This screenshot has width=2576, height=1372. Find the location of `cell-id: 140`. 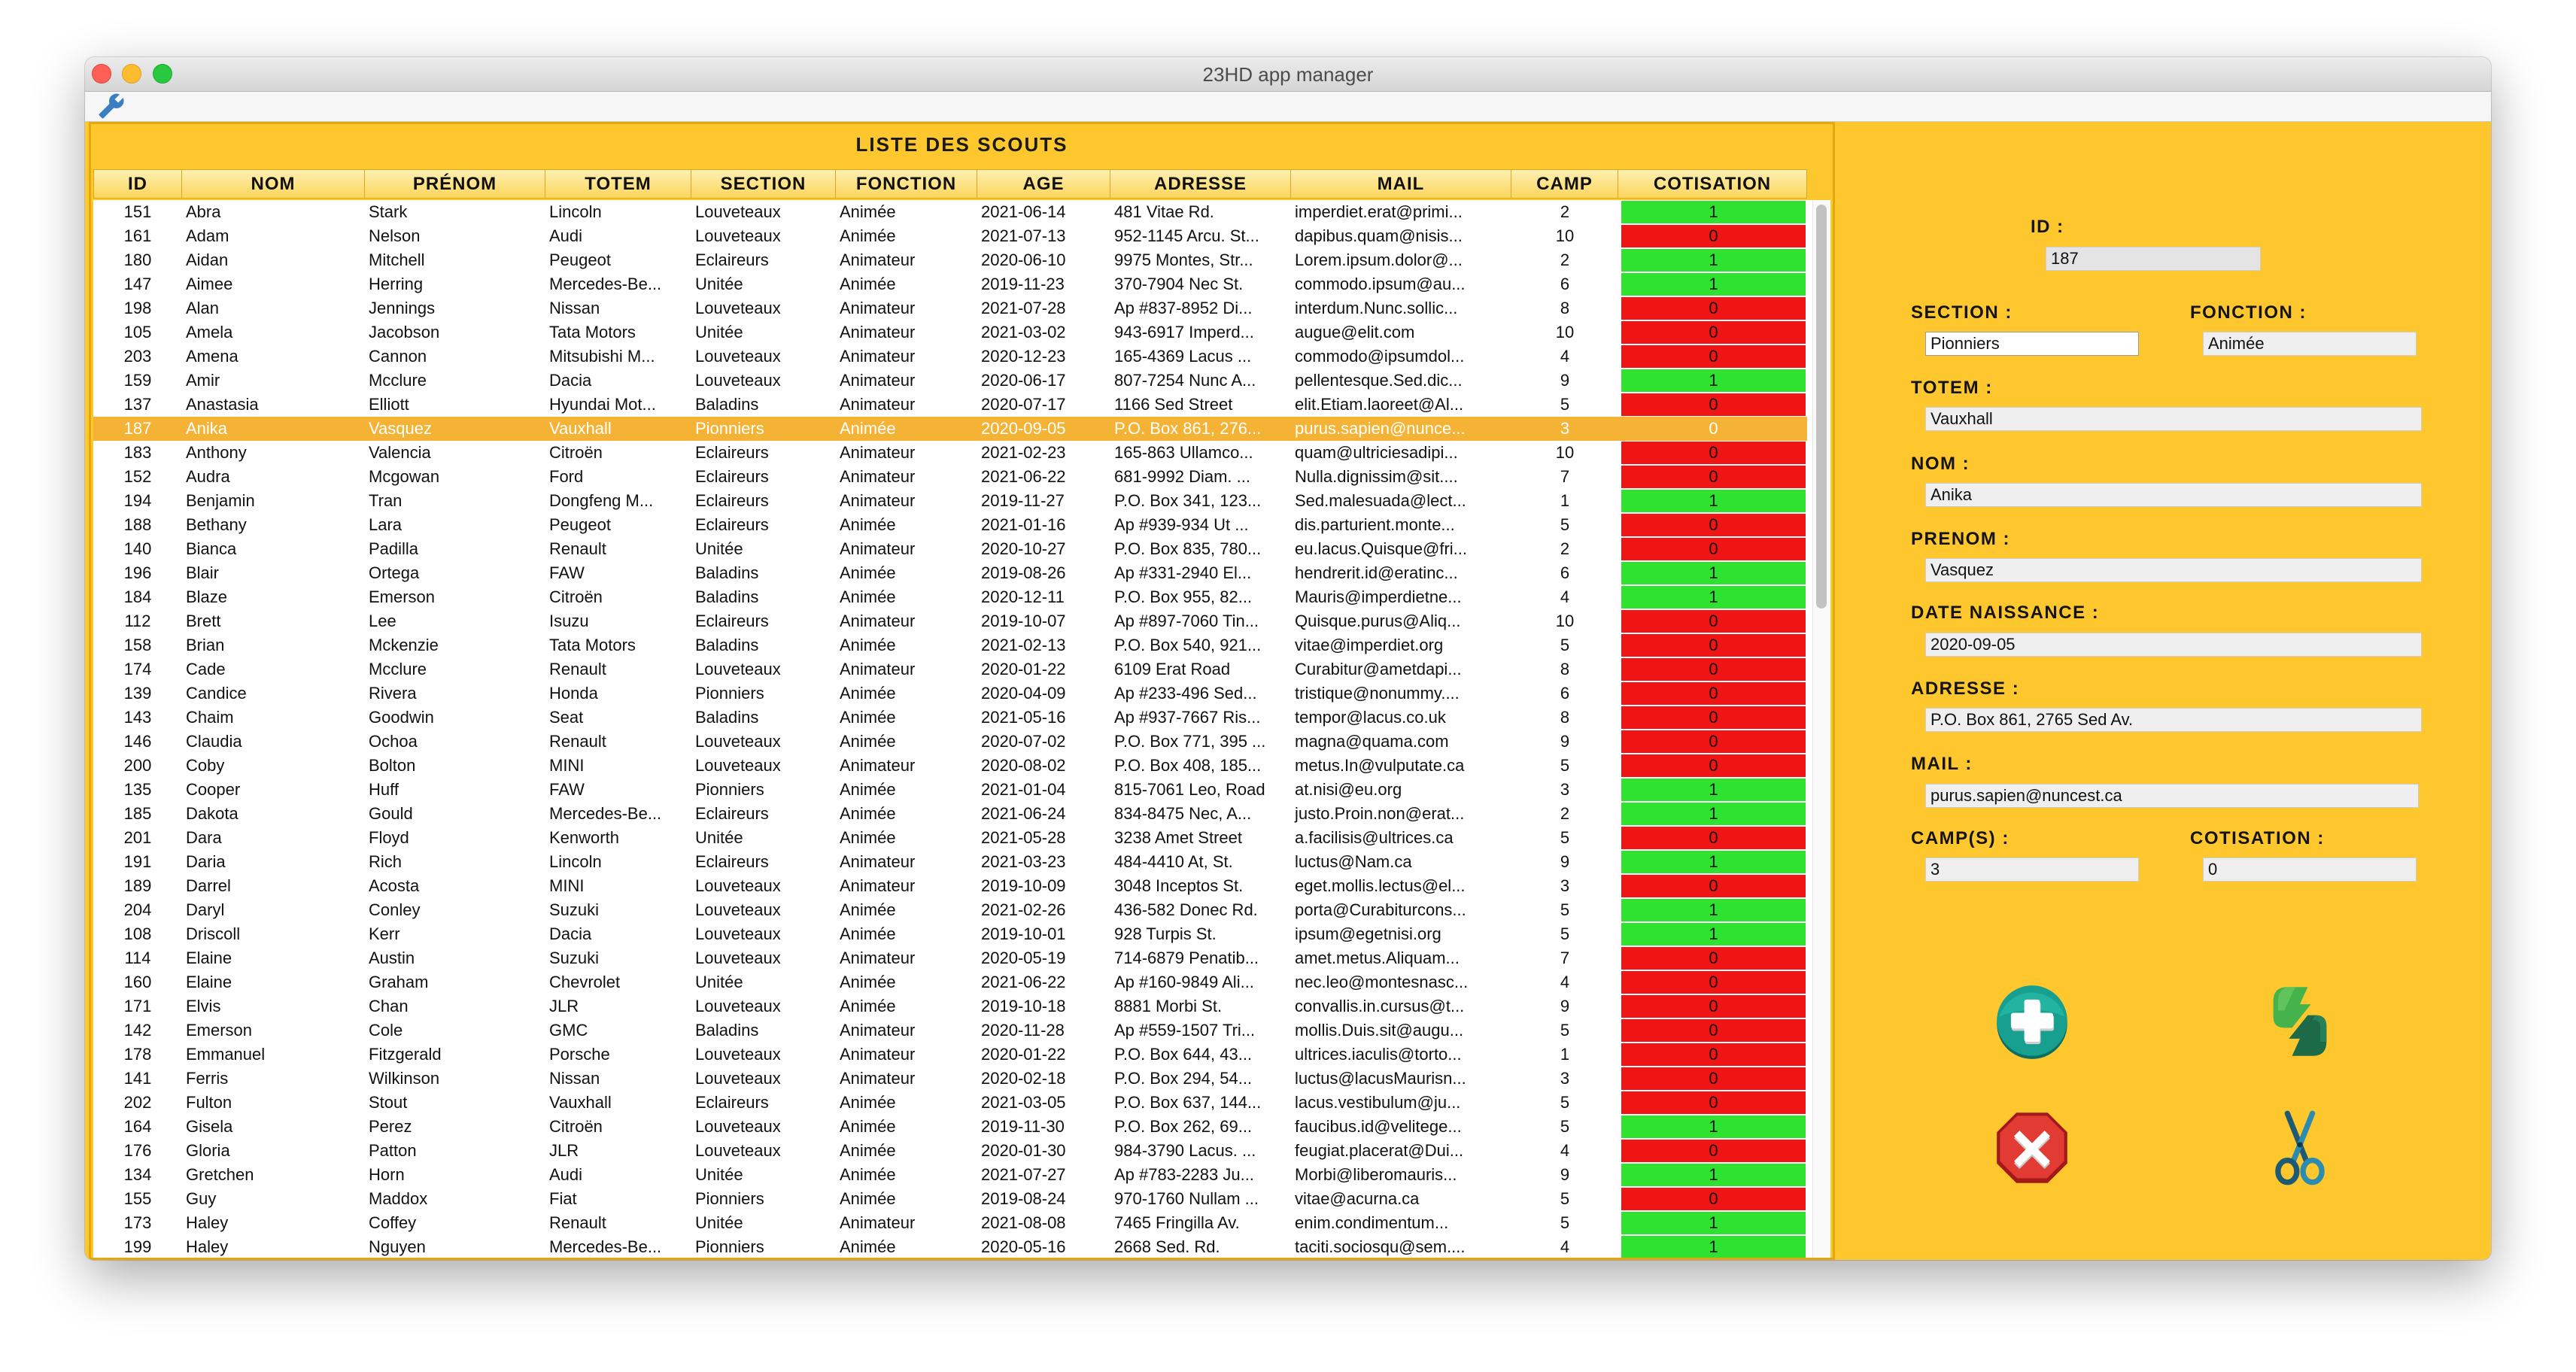

cell-id: 140 is located at coordinates (138, 548).